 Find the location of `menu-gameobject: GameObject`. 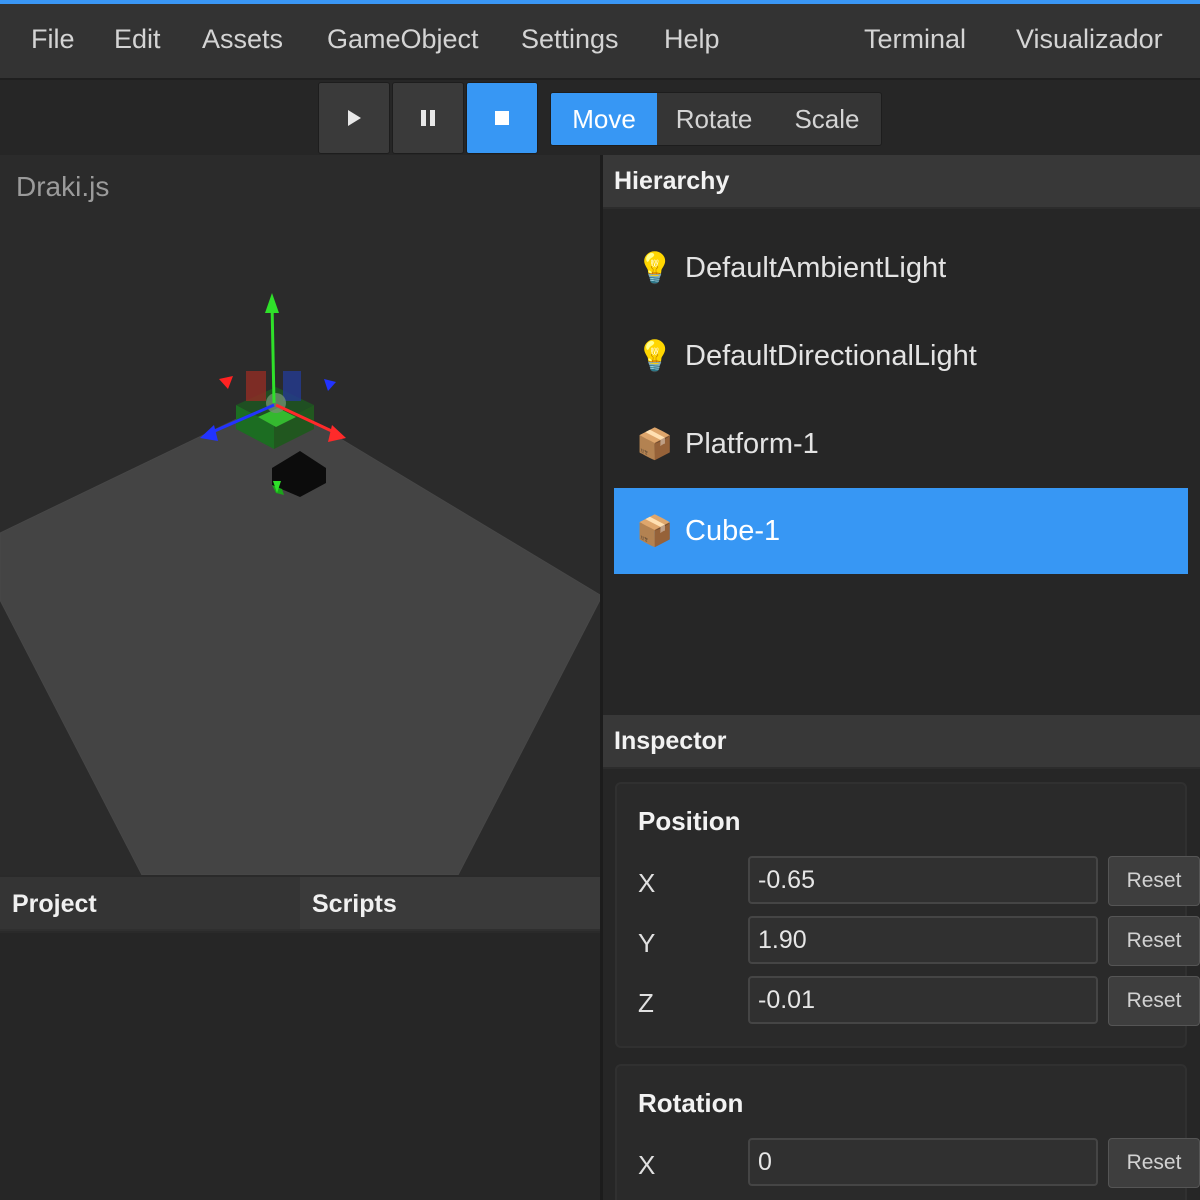

menu-gameobject: GameObject is located at coordinates (403, 39).